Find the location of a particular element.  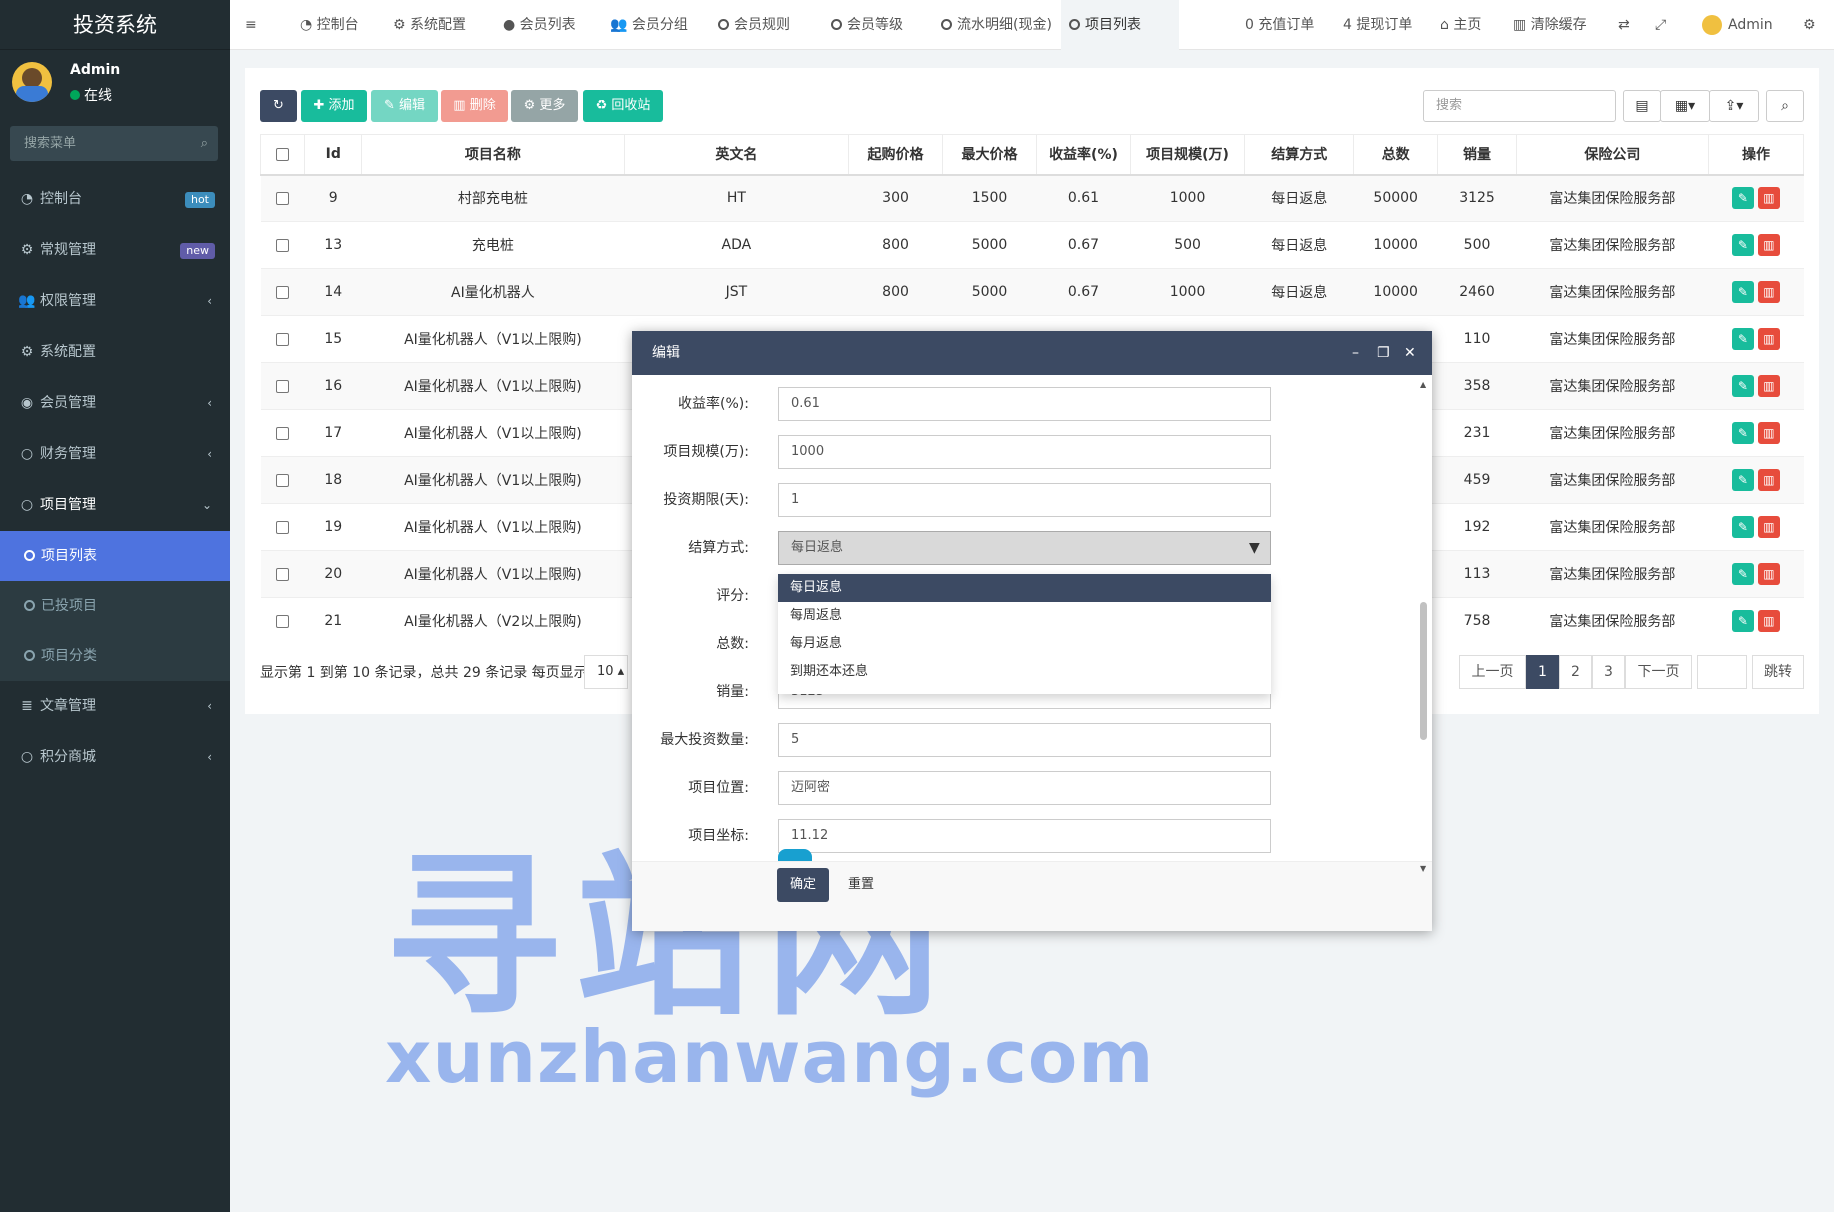

delete-button: ▥ 删除 is located at coordinates (474, 106).